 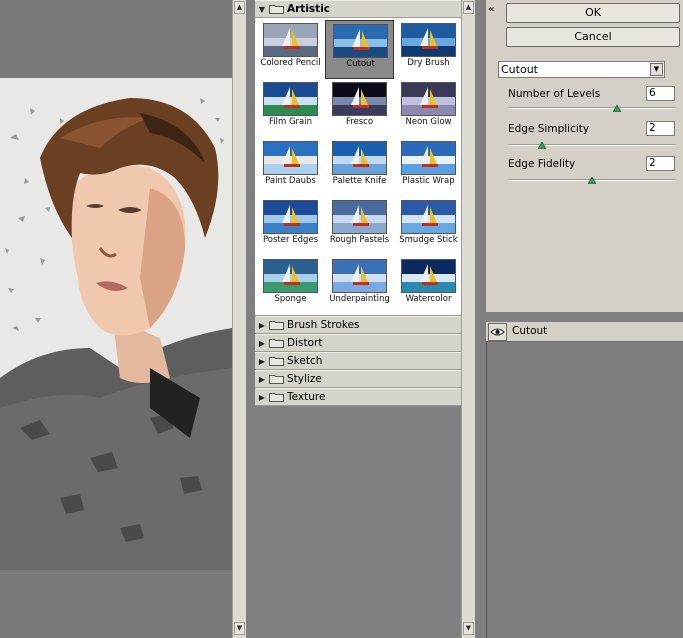 I want to click on filter-thumb-poster-edges: Poster Edges, so click(x=290, y=226).